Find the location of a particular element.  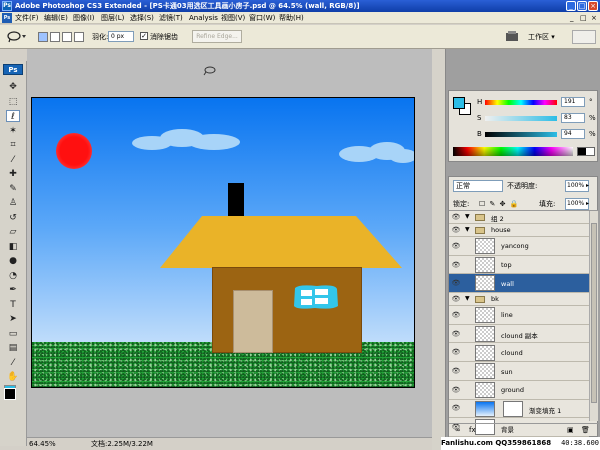

lock-icons: ☐ ✎ ✥ 🔒 is located at coordinates (499, 204).